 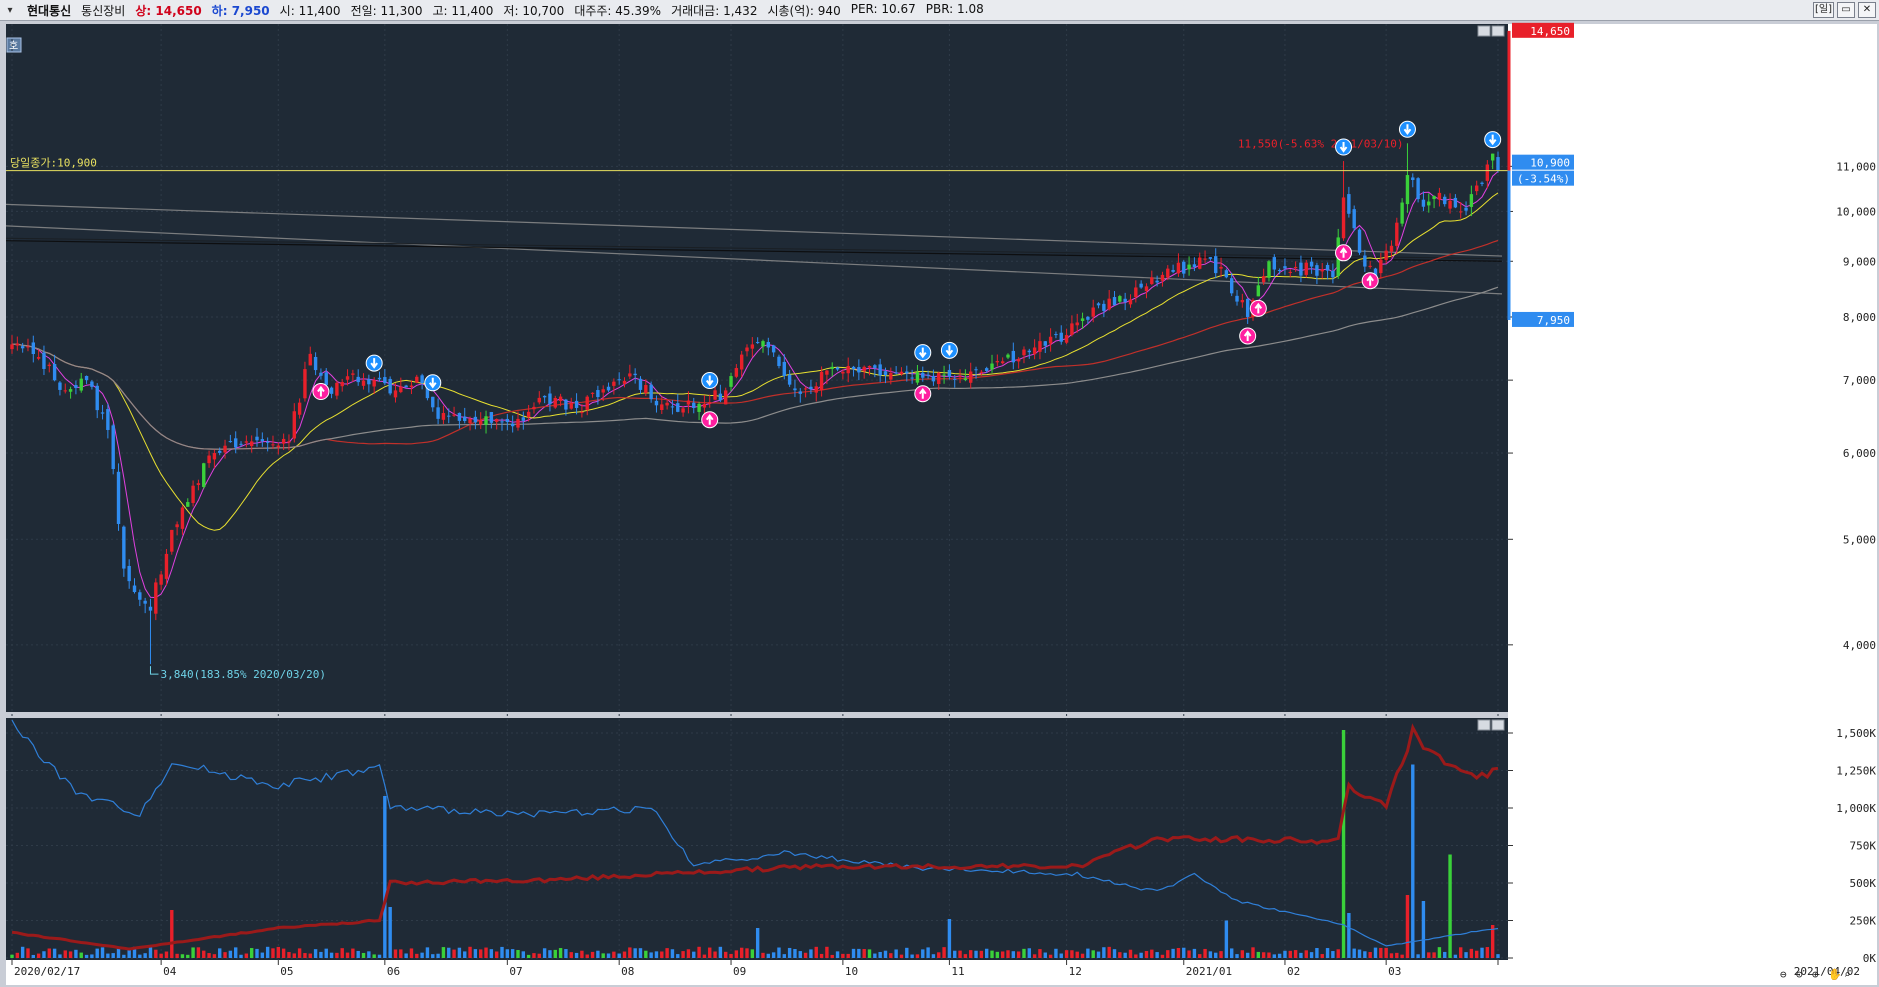 What do you see at coordinates (390, 386) in the screenshot?
I see `candle` at bounding box center [390, 386].